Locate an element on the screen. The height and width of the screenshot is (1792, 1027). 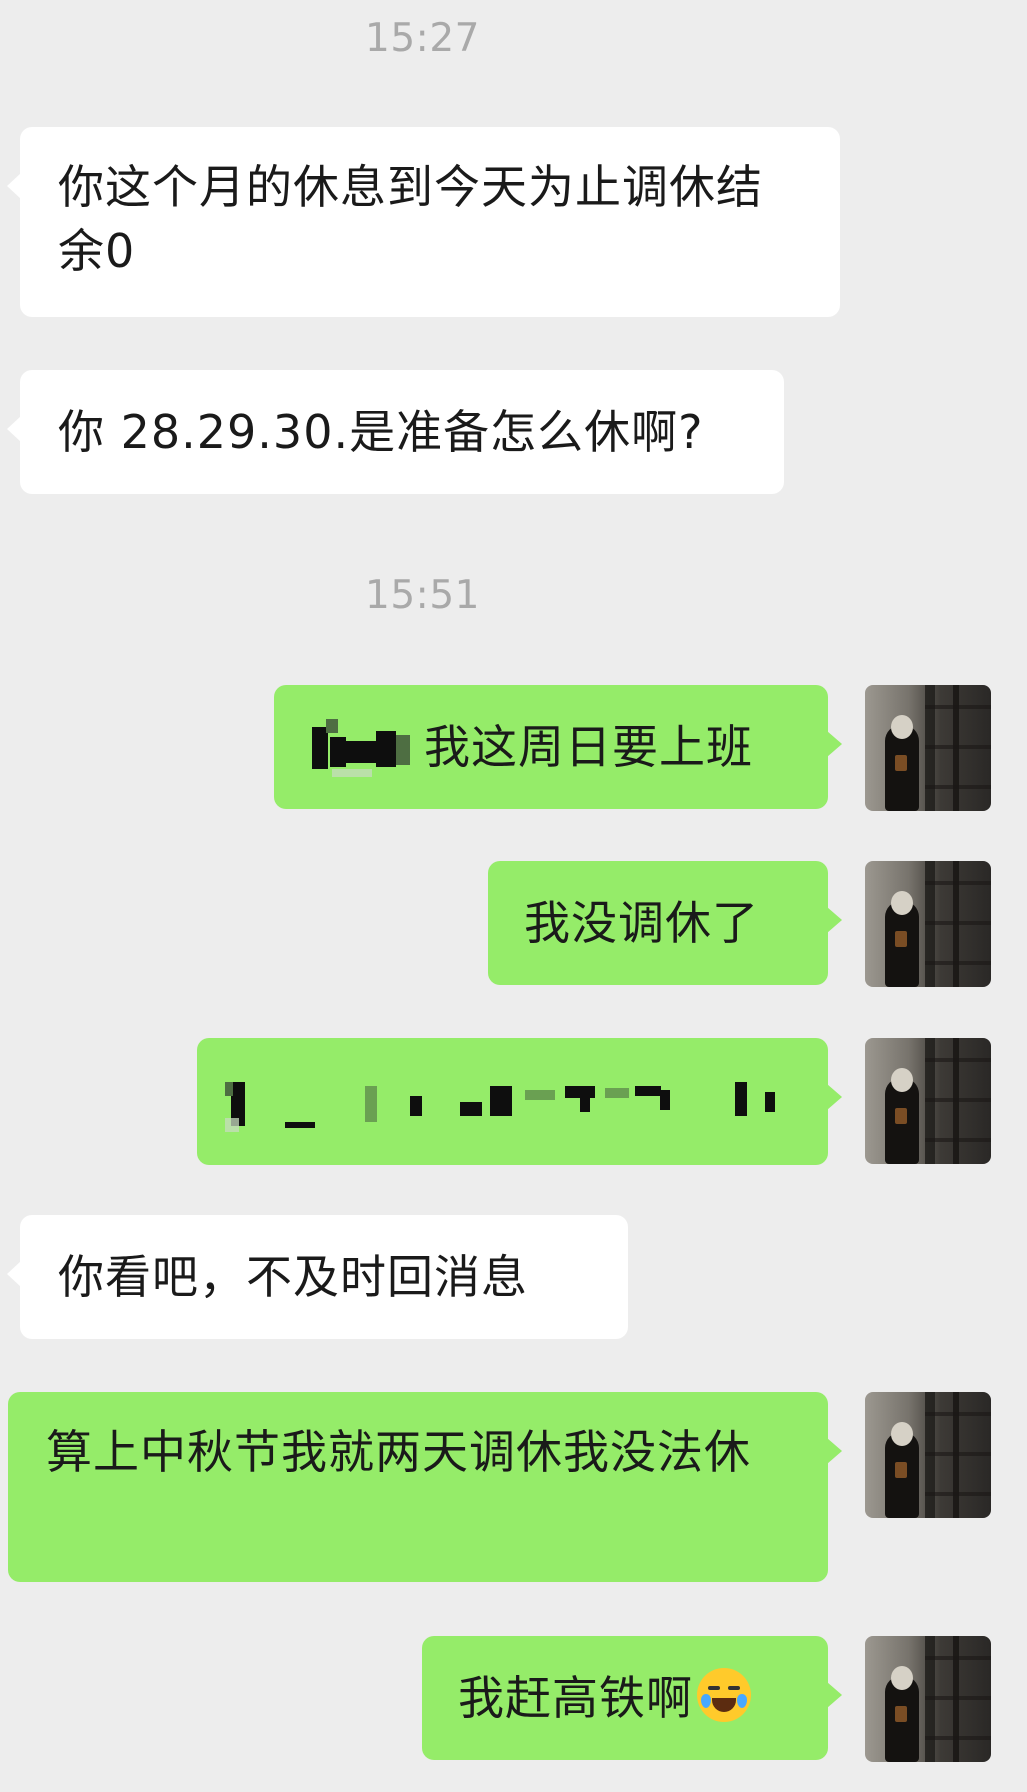
outgoing-message: 我没调休了 is located at coordinates (665, 923).